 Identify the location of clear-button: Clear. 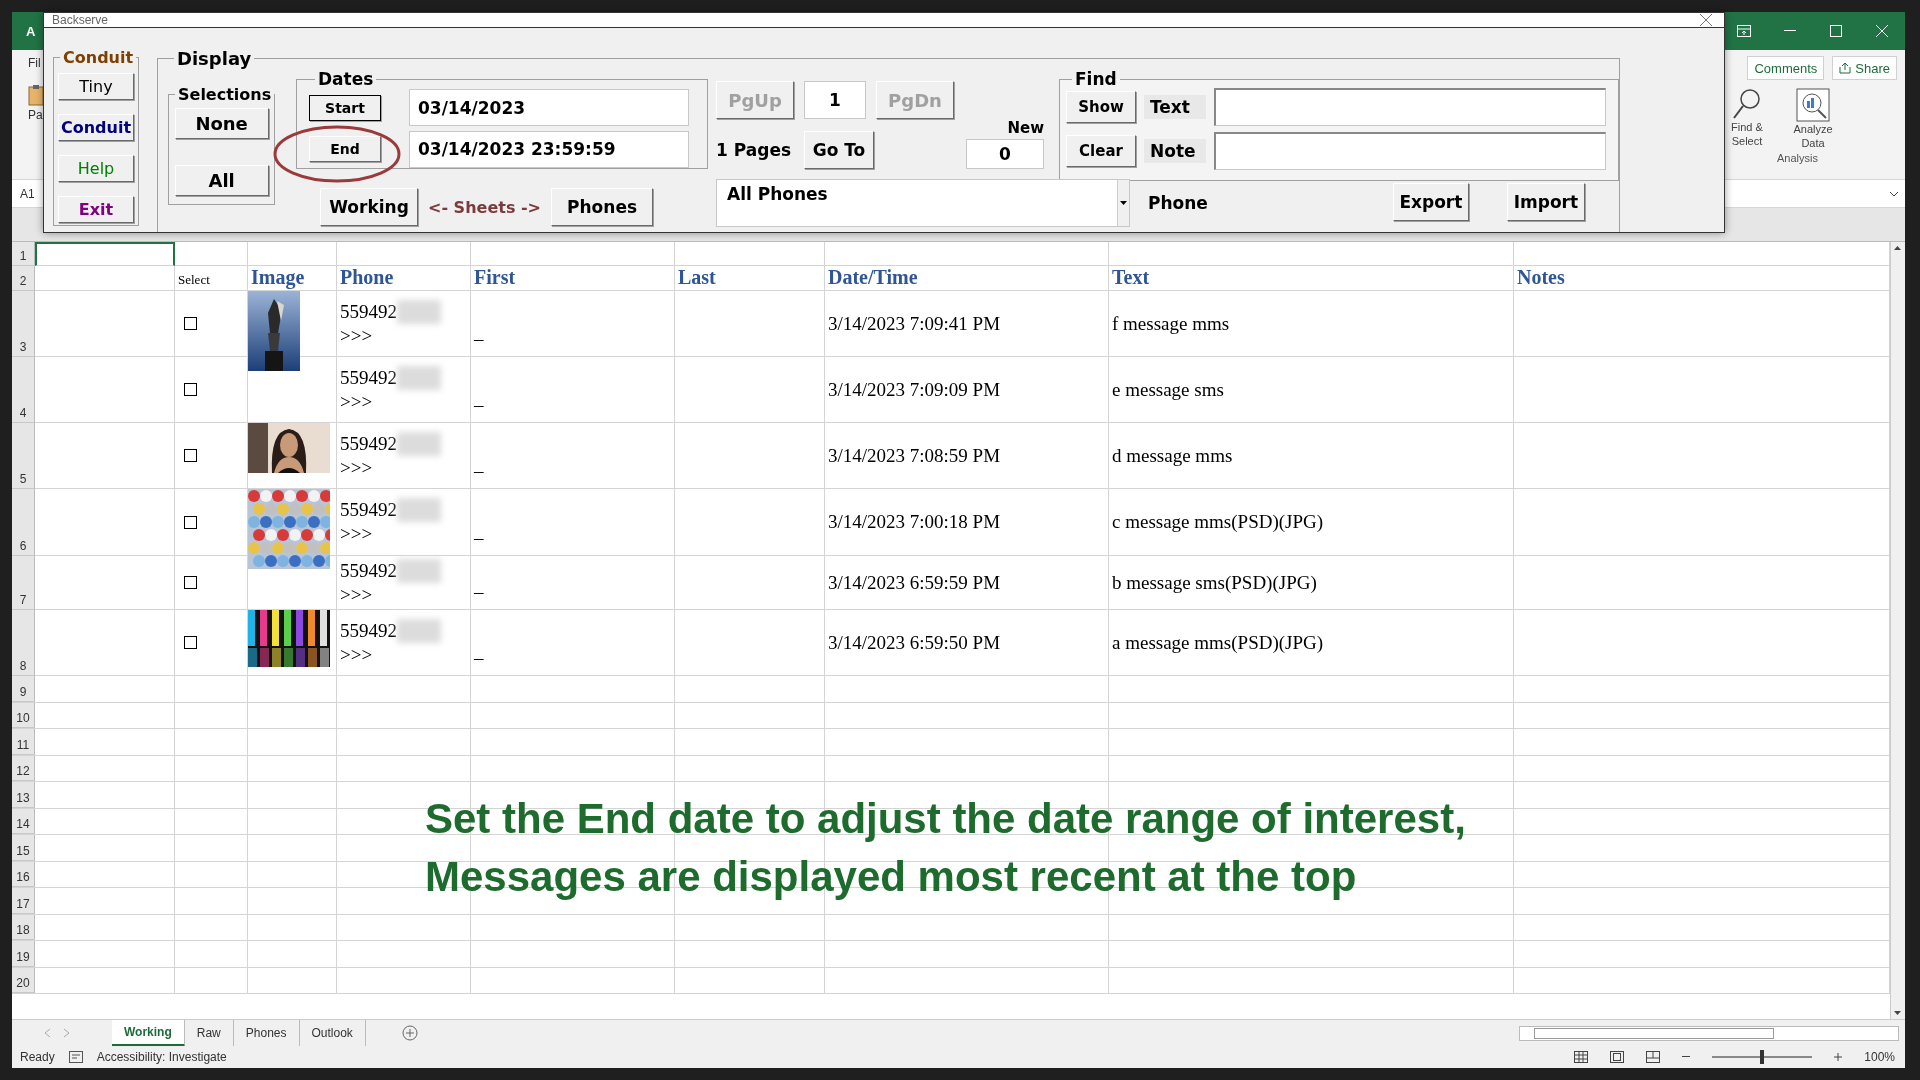
(1101, 151).